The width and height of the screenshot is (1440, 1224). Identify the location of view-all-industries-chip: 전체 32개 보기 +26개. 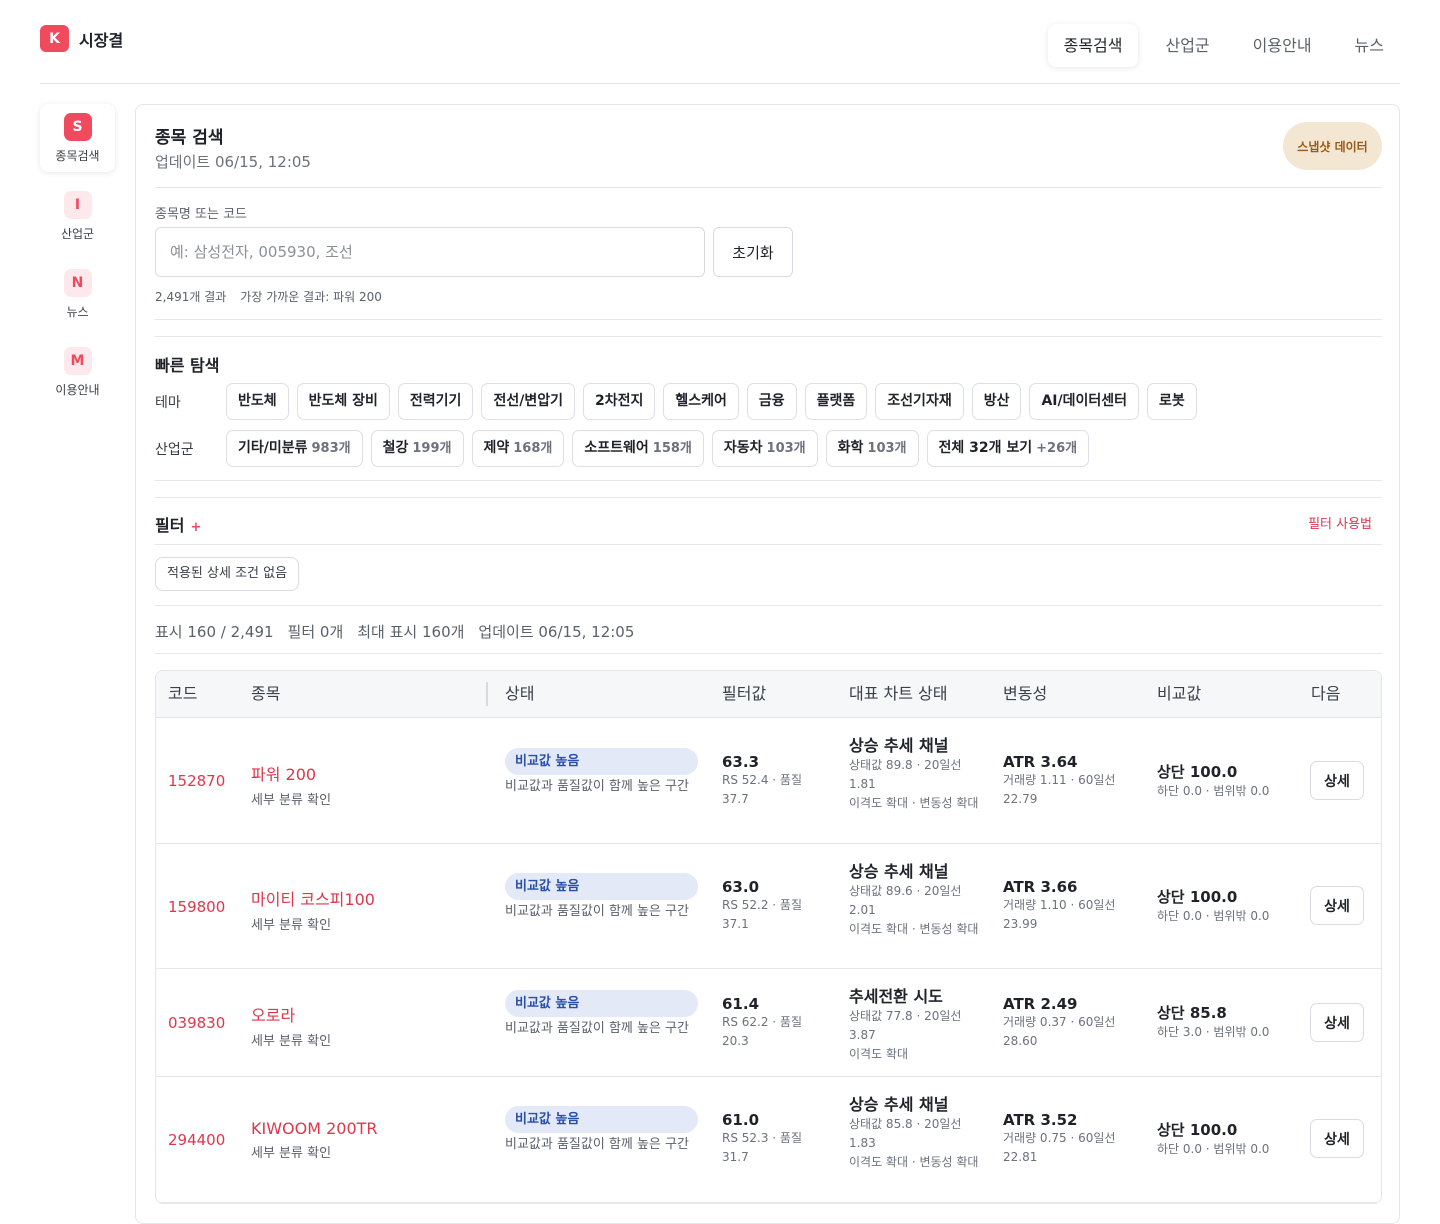
(1008, 448).